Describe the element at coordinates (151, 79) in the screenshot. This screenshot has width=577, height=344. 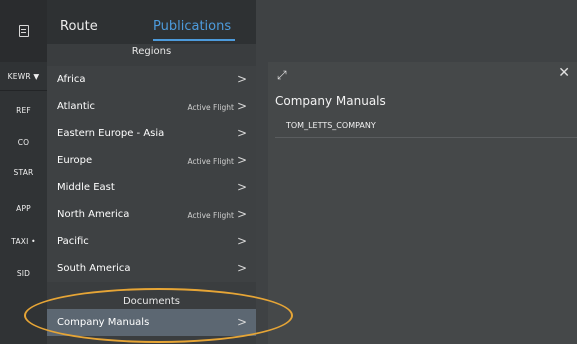
I see `region-row-africa: Africa >` at that location.